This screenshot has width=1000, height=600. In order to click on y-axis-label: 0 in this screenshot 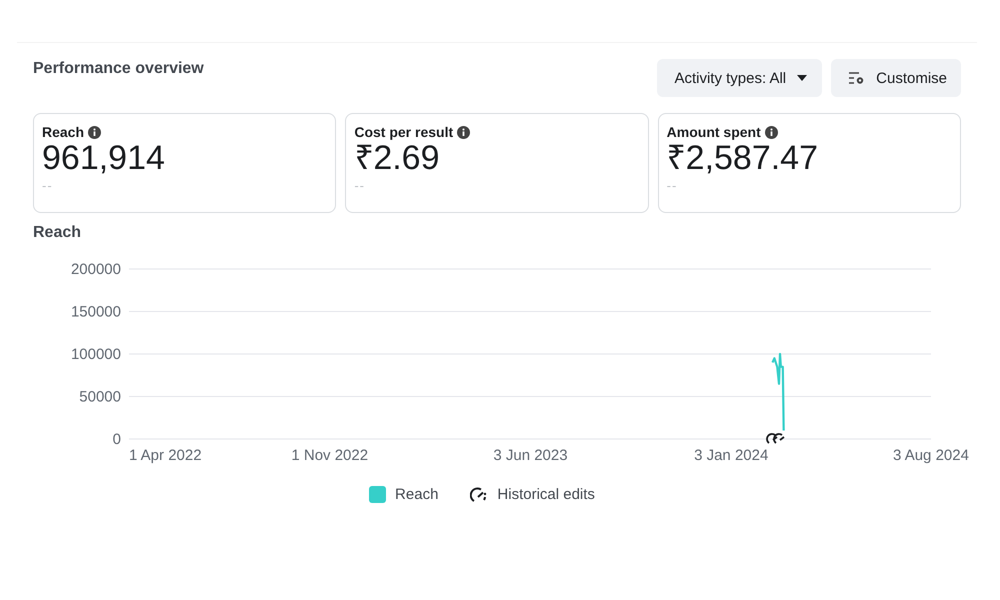, I will do `click(116, 439)`.